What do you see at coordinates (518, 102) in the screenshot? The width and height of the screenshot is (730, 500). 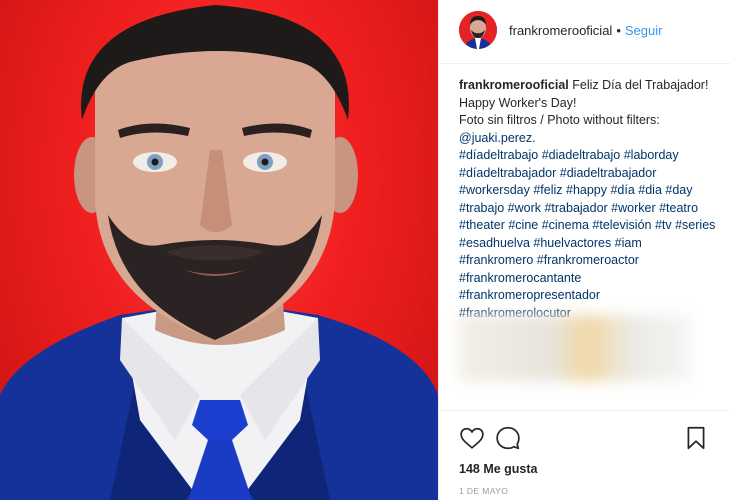 I see `caption-line: Happy Worker's Day!` at bounding box center [518, 102].